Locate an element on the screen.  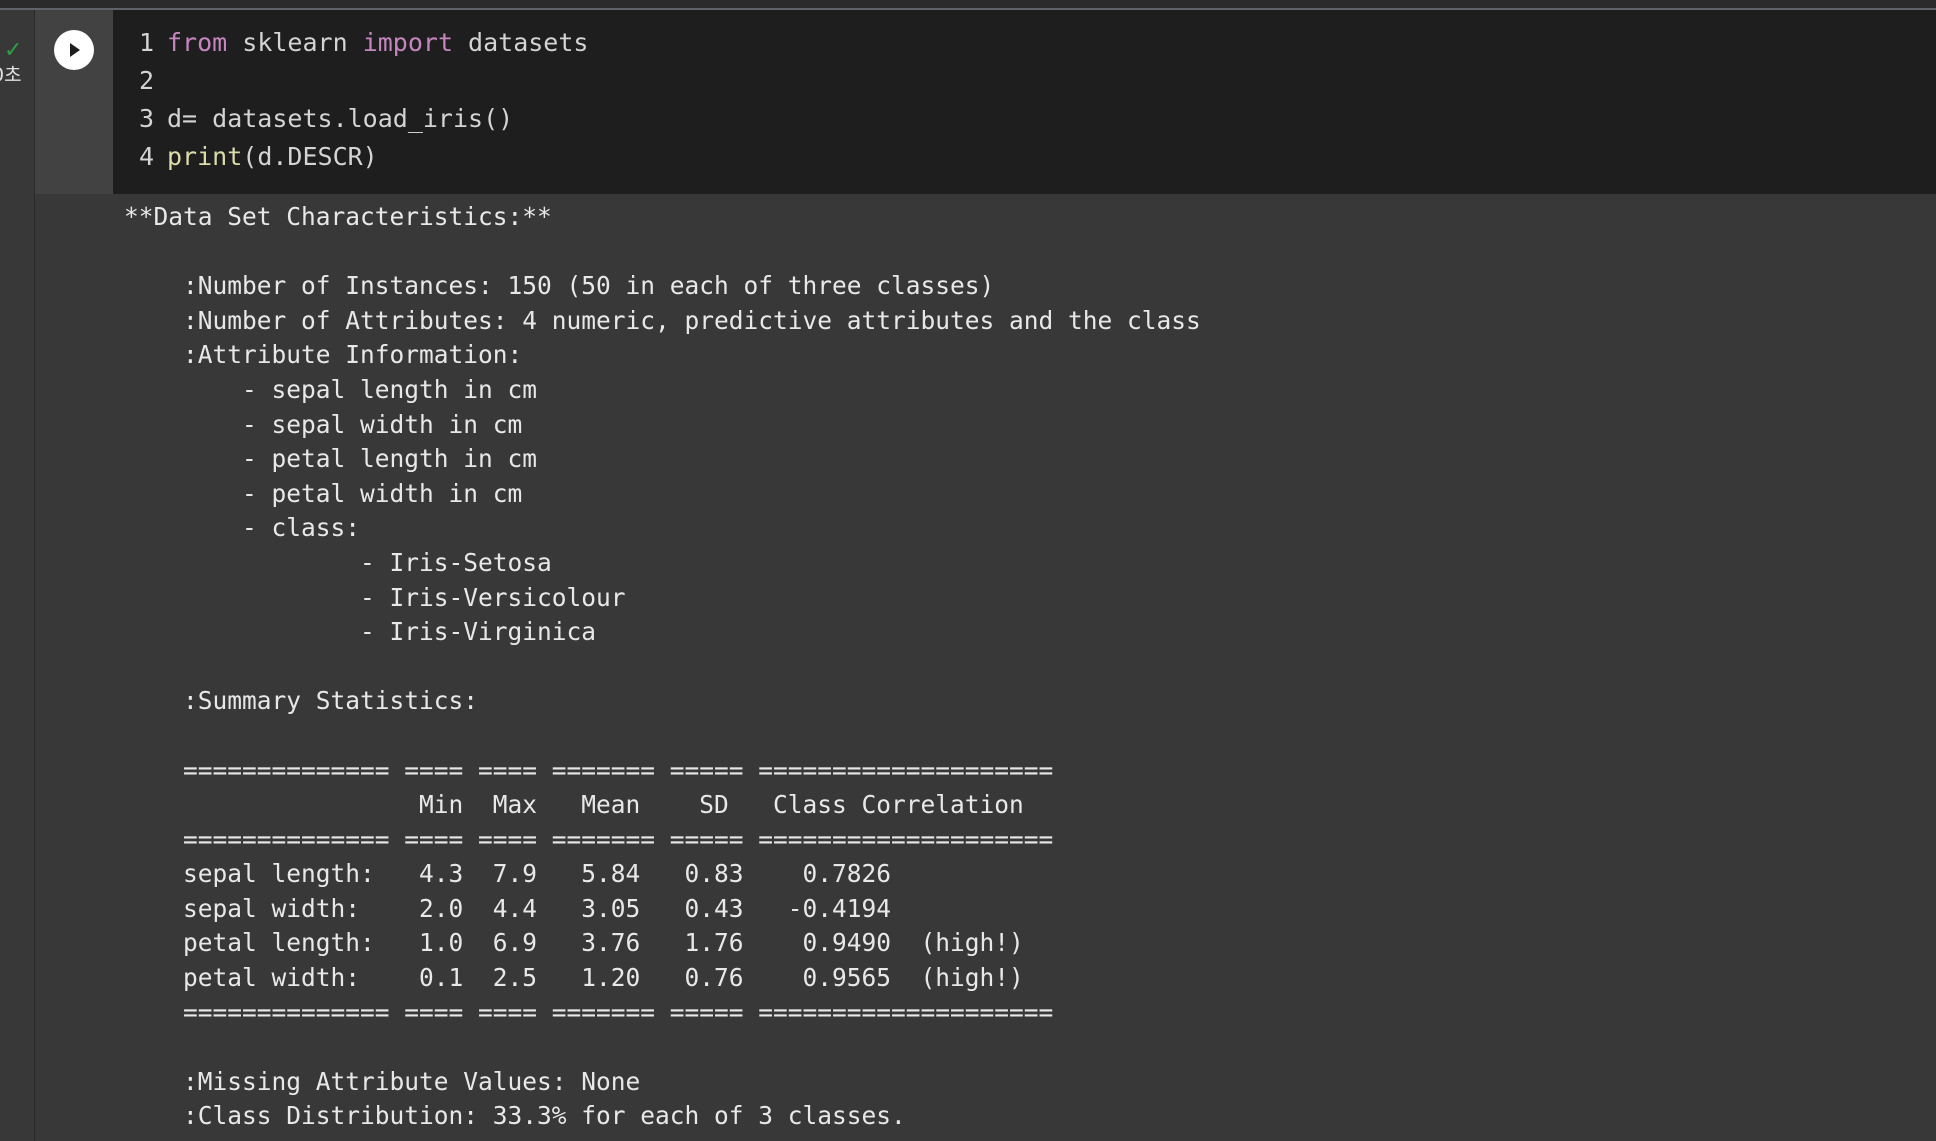
line-number: 4 is located at coordinates (147, 156).